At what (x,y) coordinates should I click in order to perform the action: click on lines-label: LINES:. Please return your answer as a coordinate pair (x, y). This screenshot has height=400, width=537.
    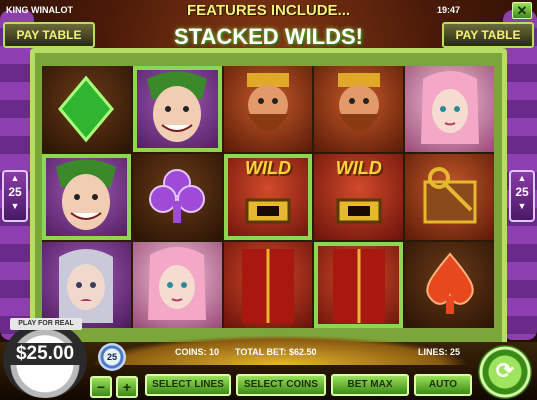
    Looking at the image, I should click on (433, 352).